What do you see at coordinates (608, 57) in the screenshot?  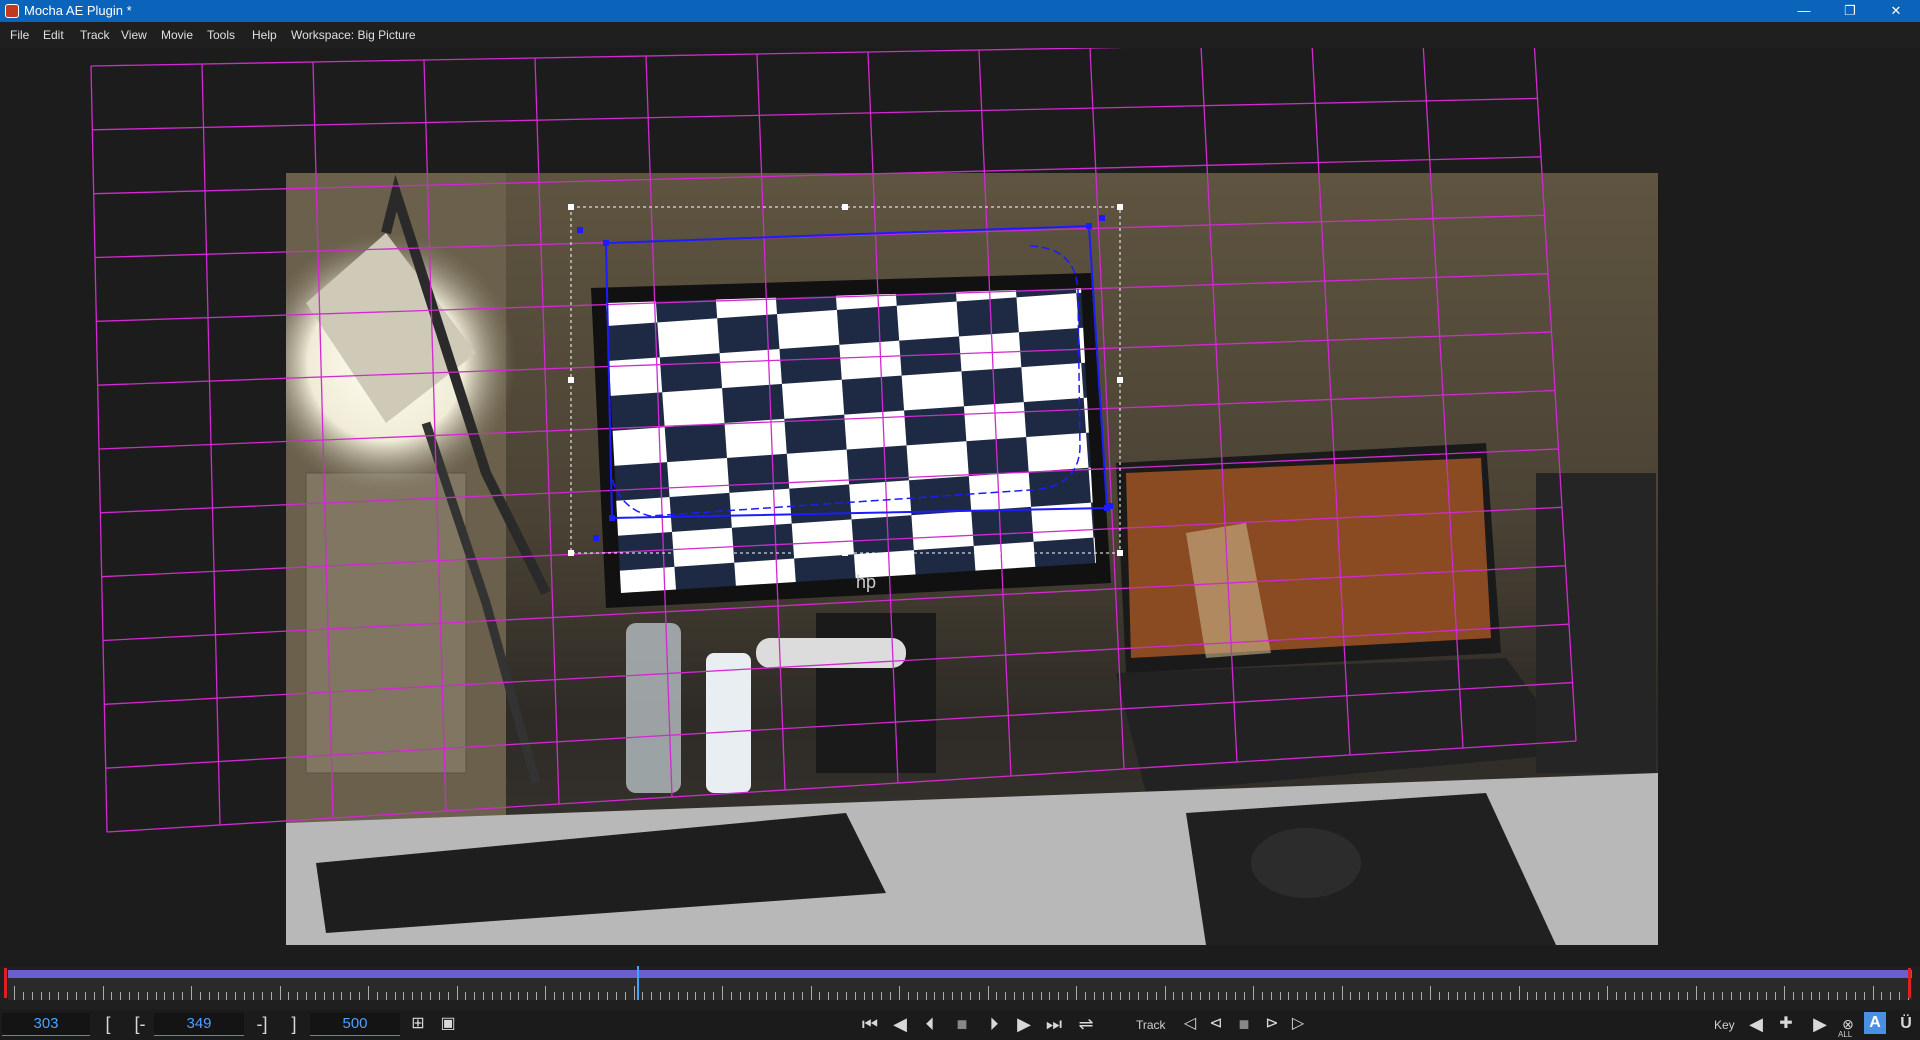 I see `grid-line-horizontal` at bounding box center [608, 57].